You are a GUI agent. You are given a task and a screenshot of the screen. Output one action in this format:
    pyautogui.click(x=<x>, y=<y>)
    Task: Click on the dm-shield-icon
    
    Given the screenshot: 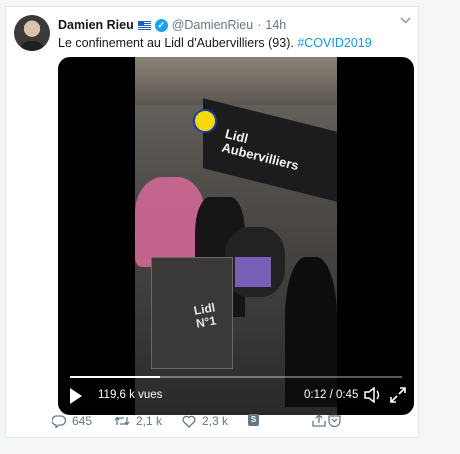 What is the action you would take?
    pyautogui.click(x=334, y=421)
    